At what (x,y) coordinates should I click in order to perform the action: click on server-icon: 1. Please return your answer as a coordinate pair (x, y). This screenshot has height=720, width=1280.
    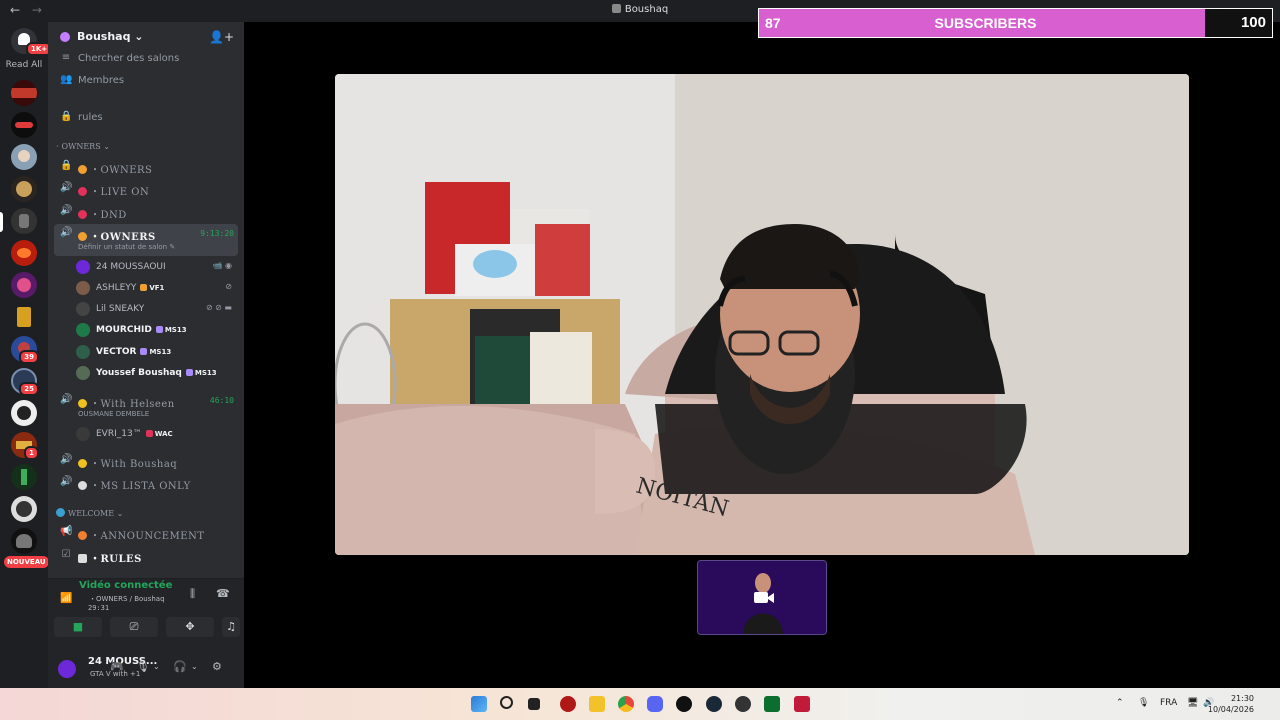
    Looking at the image, I should click on (25, 446).